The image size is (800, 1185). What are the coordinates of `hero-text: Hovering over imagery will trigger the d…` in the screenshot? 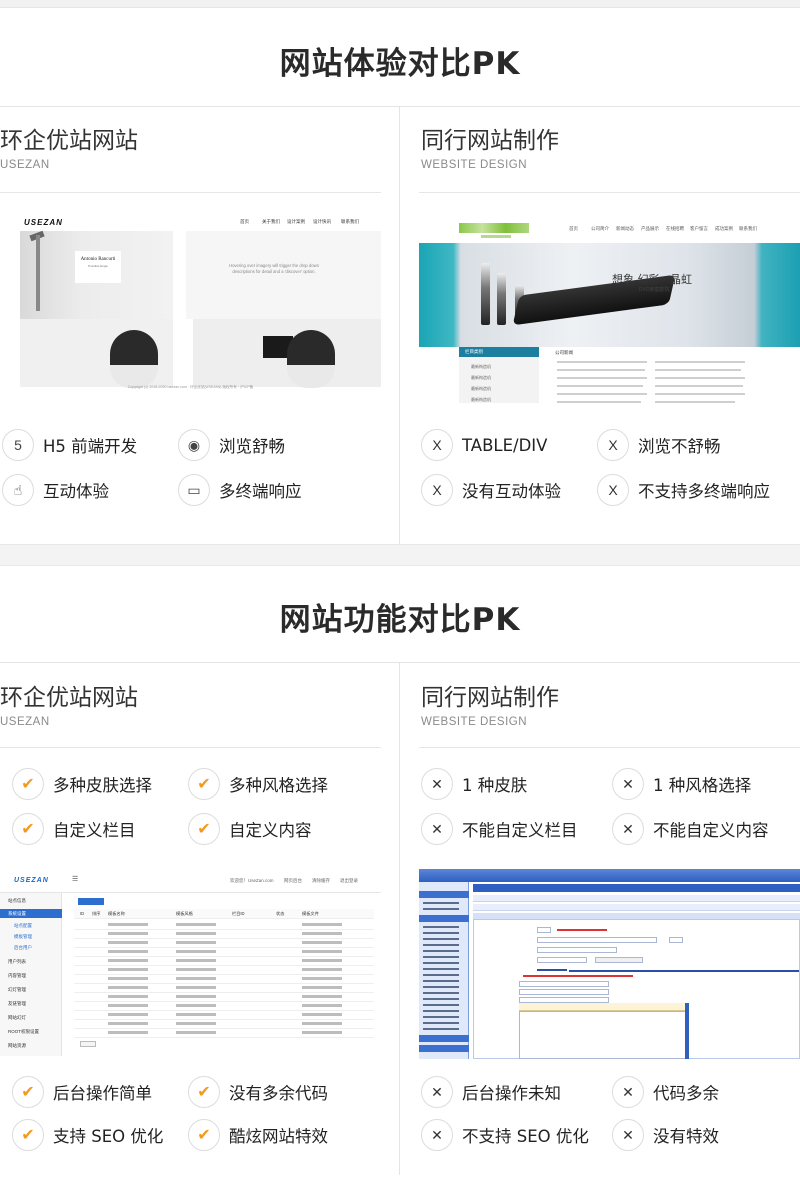 It's located at (274, 268).